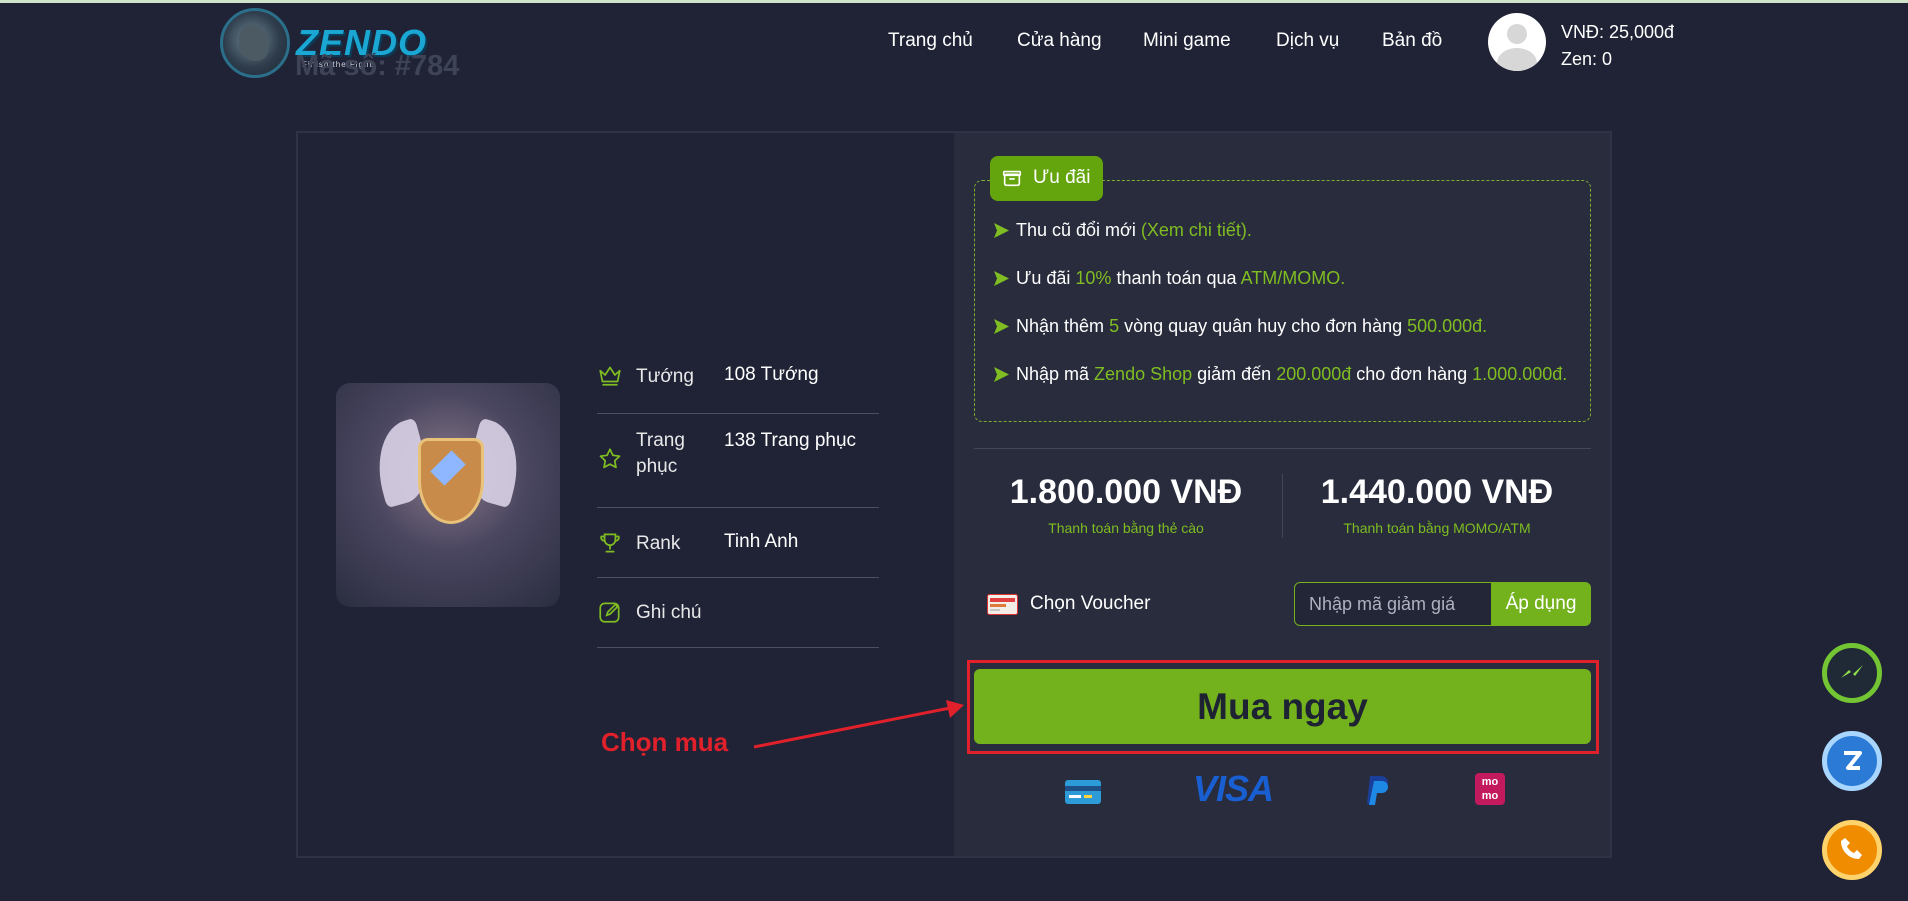 The width and height of the screenshot is (1908, 901). I want to click on apply-voucher-button: Áp dụng, so click(1541, 604).